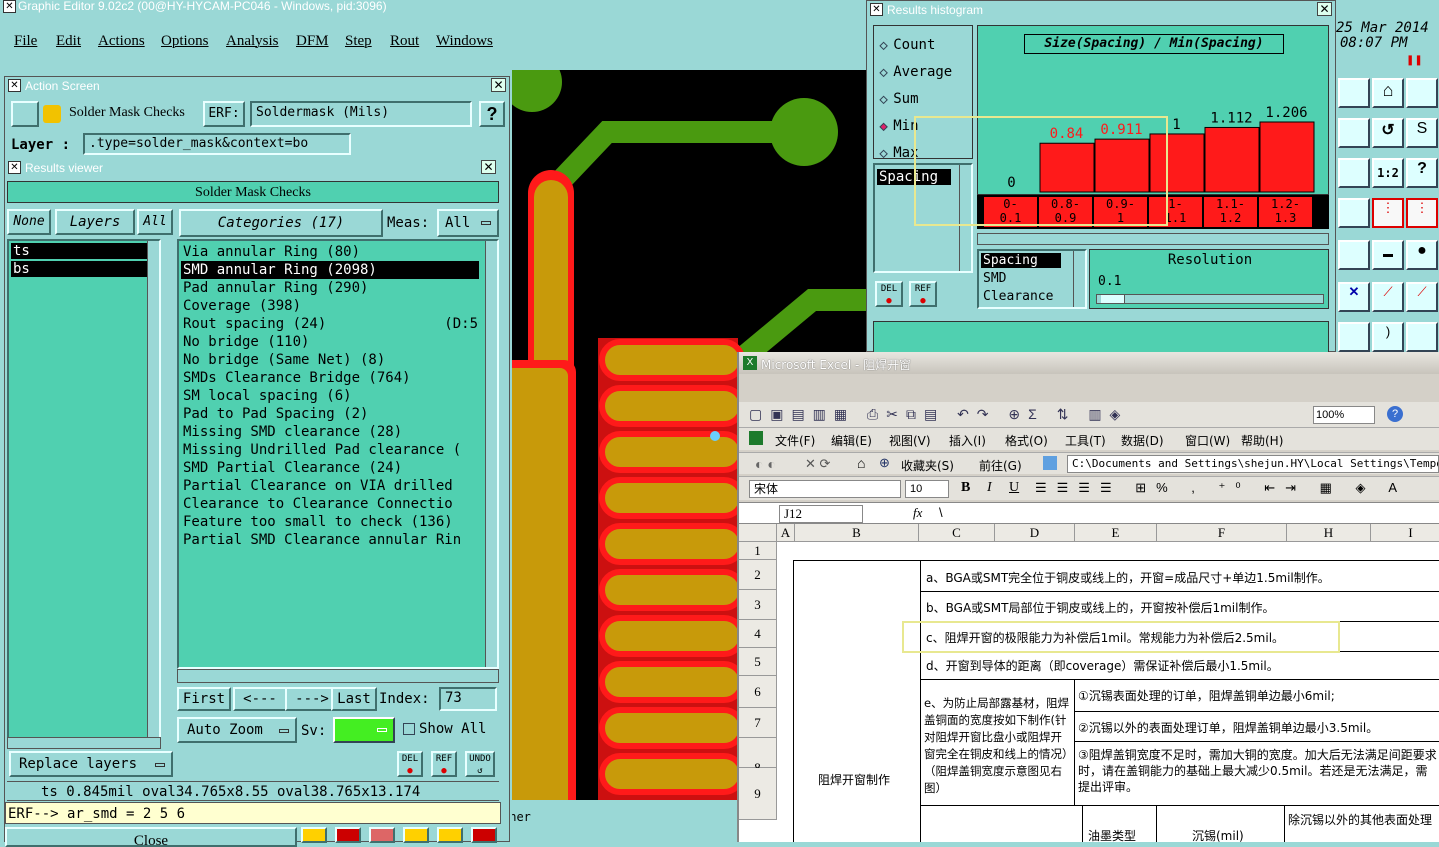 The image size is (1439, 847). Describe the element at coordinates (91, 764) in the screenshot. I see `replace-layers-dropdown: Replace layers` at that location.